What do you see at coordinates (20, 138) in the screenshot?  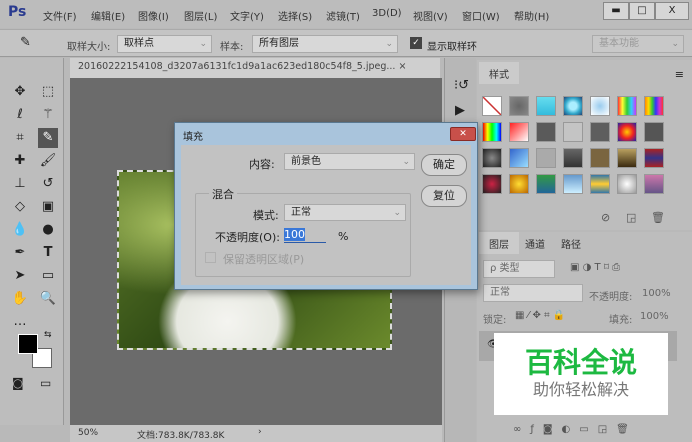 I see `crop-tool-icon: ⌗` at bounding box center [20, 138].